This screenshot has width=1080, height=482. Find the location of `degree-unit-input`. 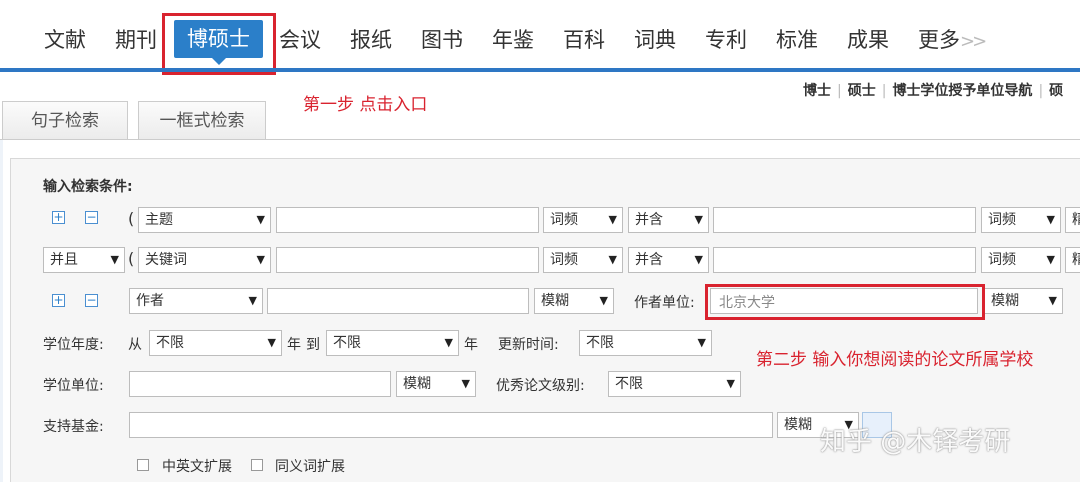

degree-unit-input is located at coordinates (260, 384).